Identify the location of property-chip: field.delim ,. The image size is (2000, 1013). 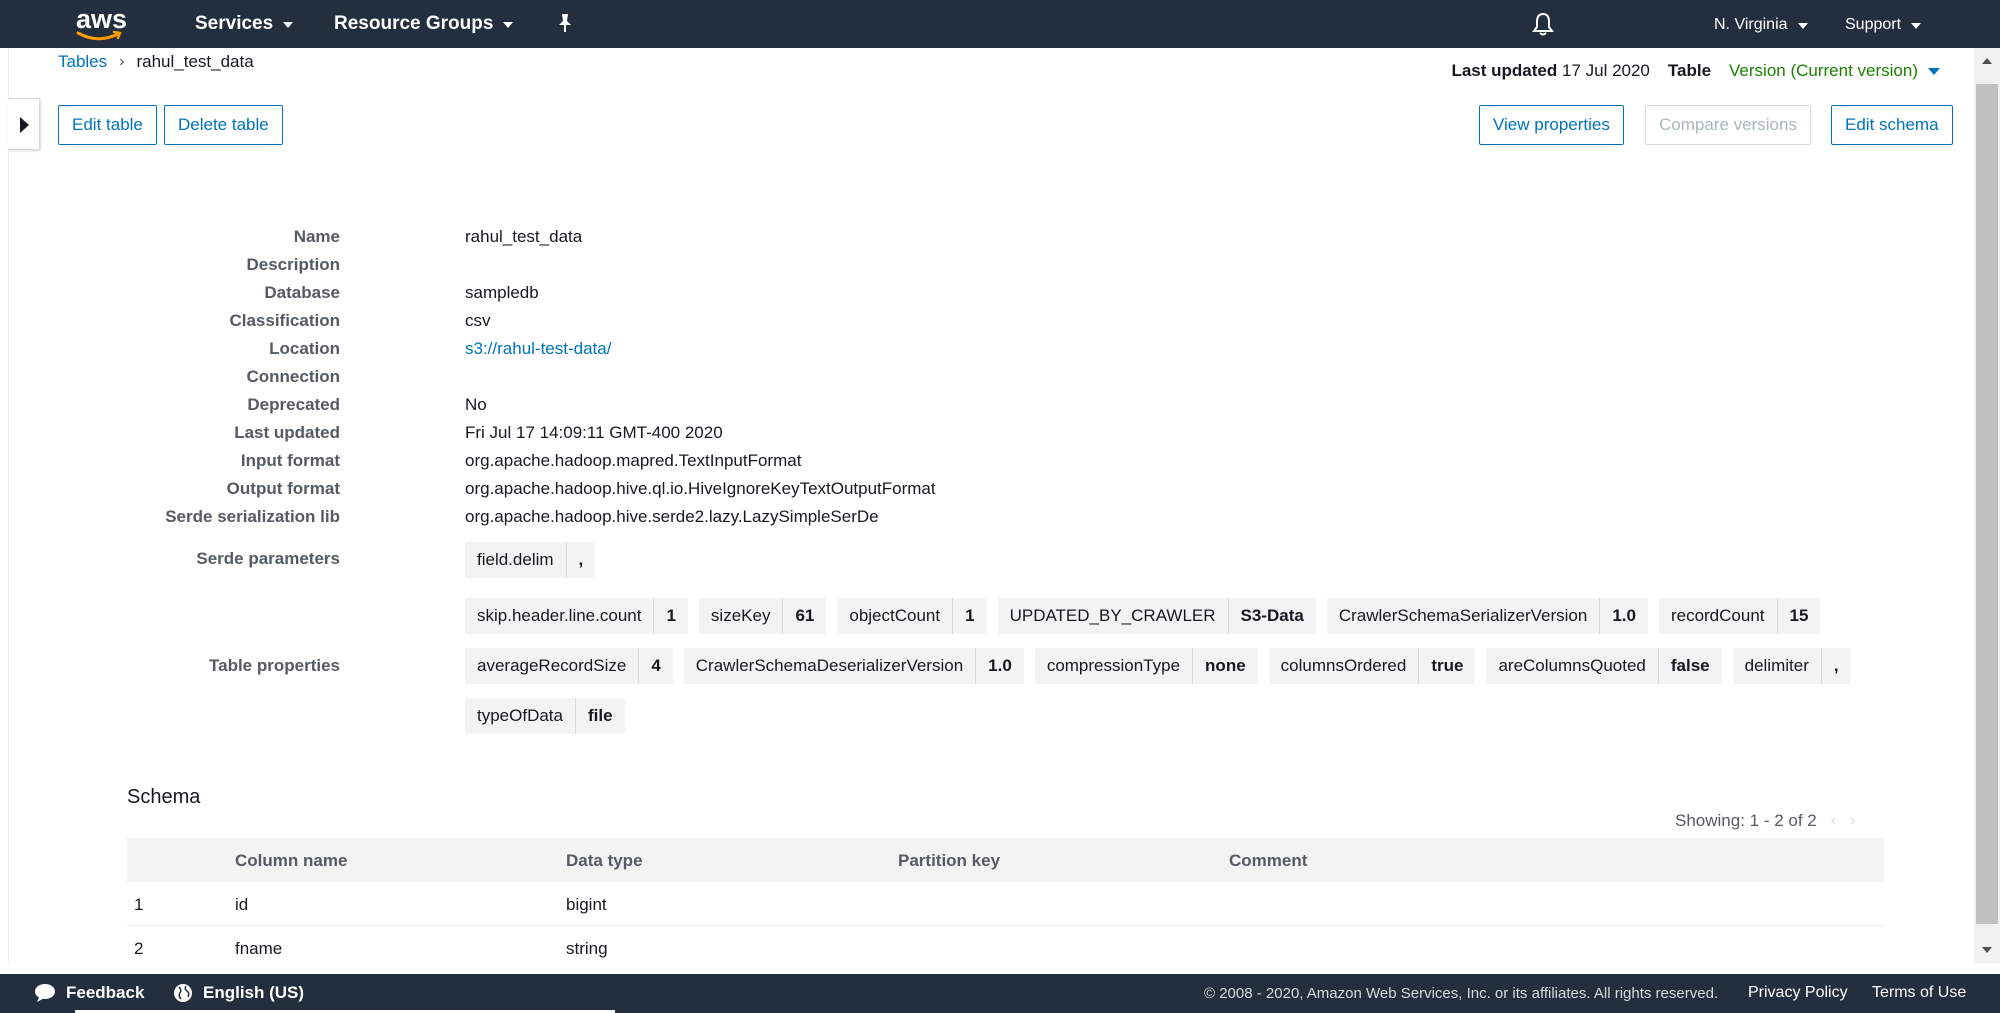
(530, 560).